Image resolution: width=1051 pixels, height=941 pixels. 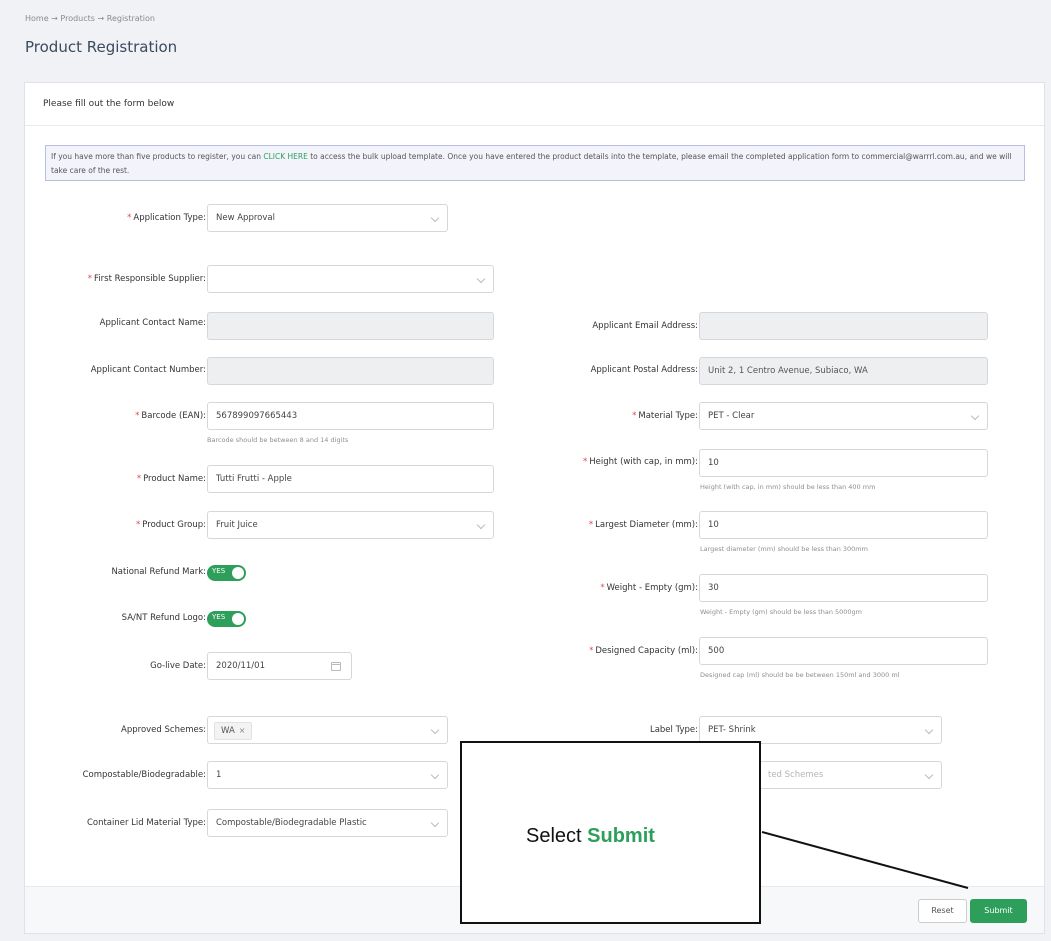 I want to click on sant-refund-toggle: YES, so click(x=226, y=619).